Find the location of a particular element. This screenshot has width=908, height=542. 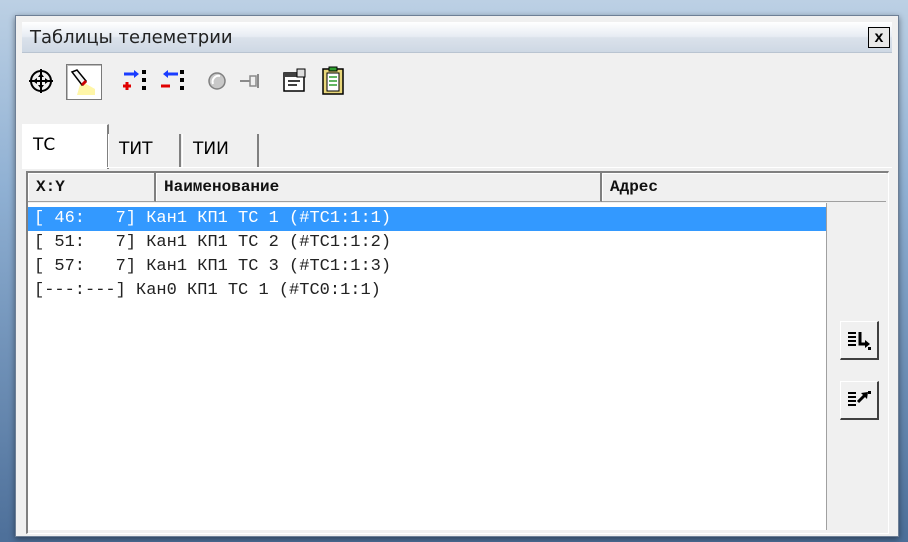

color-disk-icon is located at coordinates (217, 81).